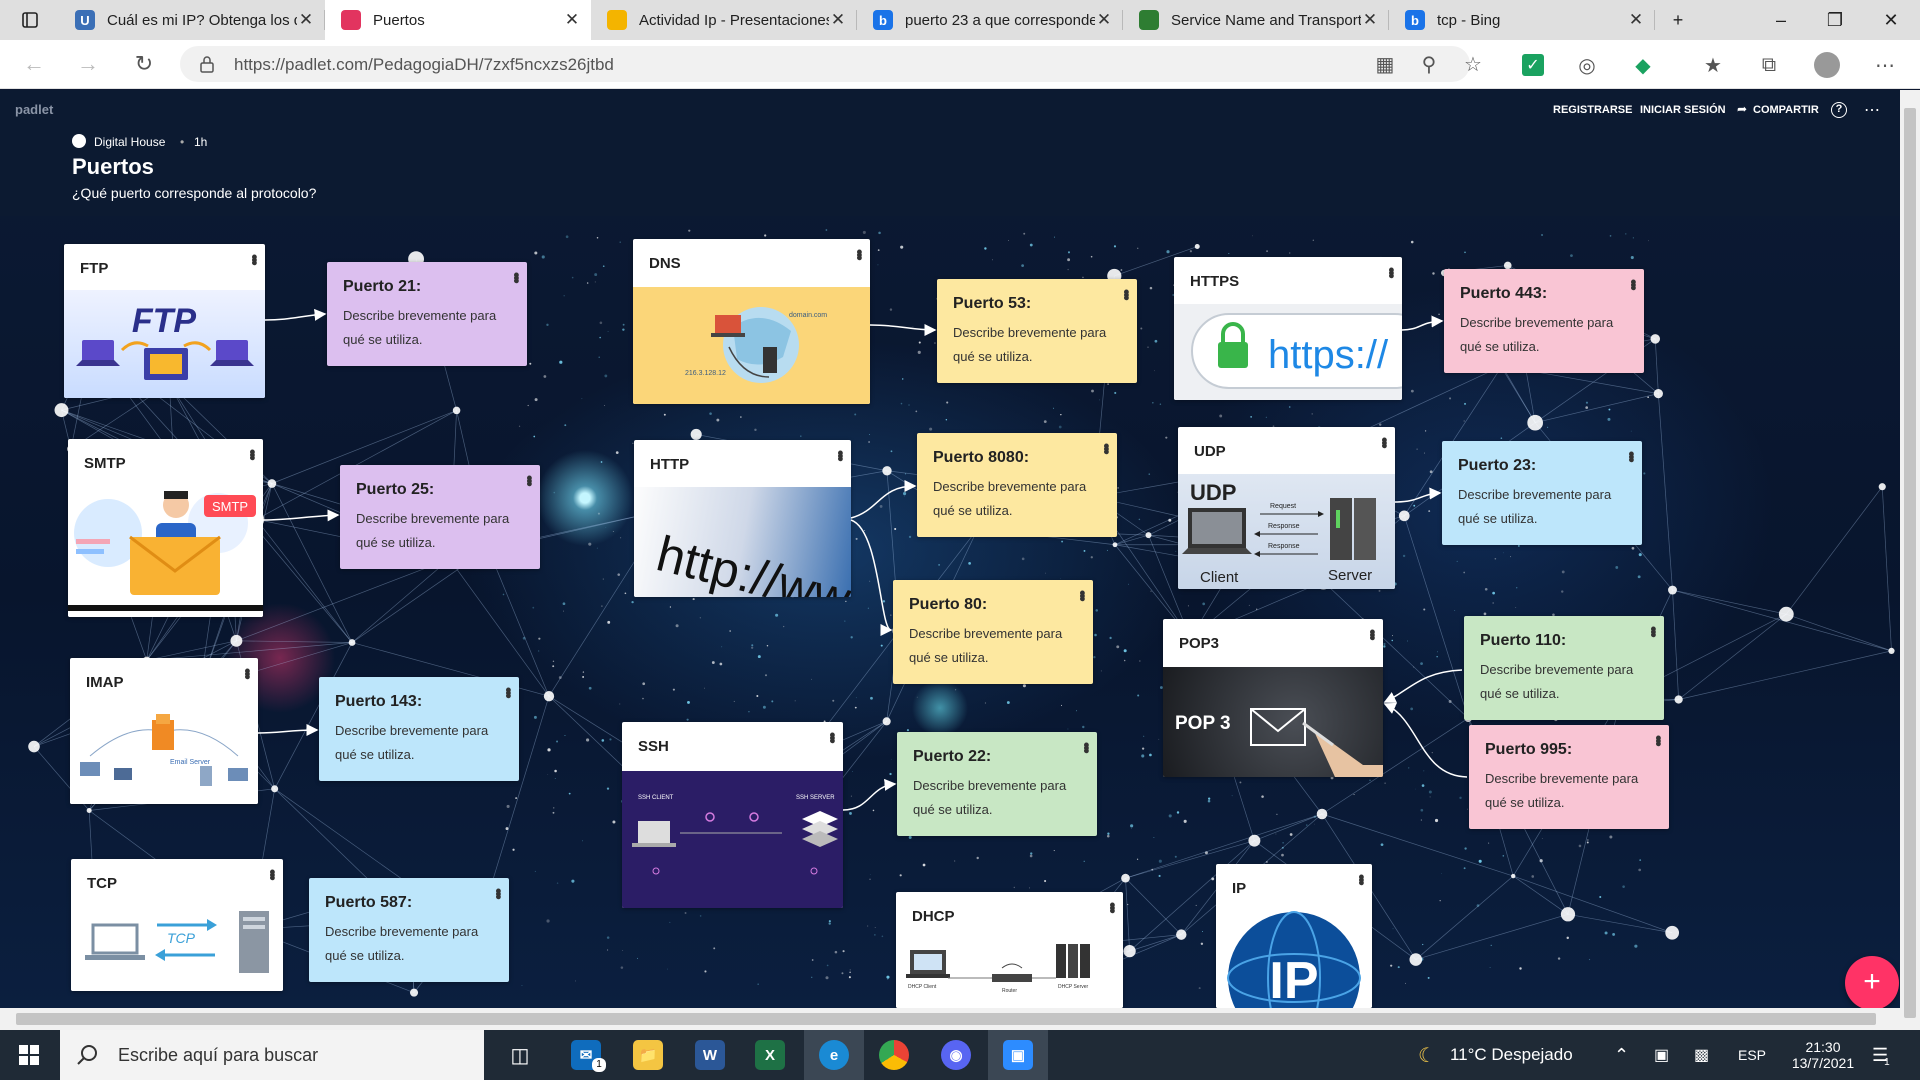 This screenshot has height=1080, width=1920. What do you see at coordinates (751, 321) in the screenshot?
I see `card-dns: DNS ••• domain.com 216.3.128.12` at bounding box center [751, 321].